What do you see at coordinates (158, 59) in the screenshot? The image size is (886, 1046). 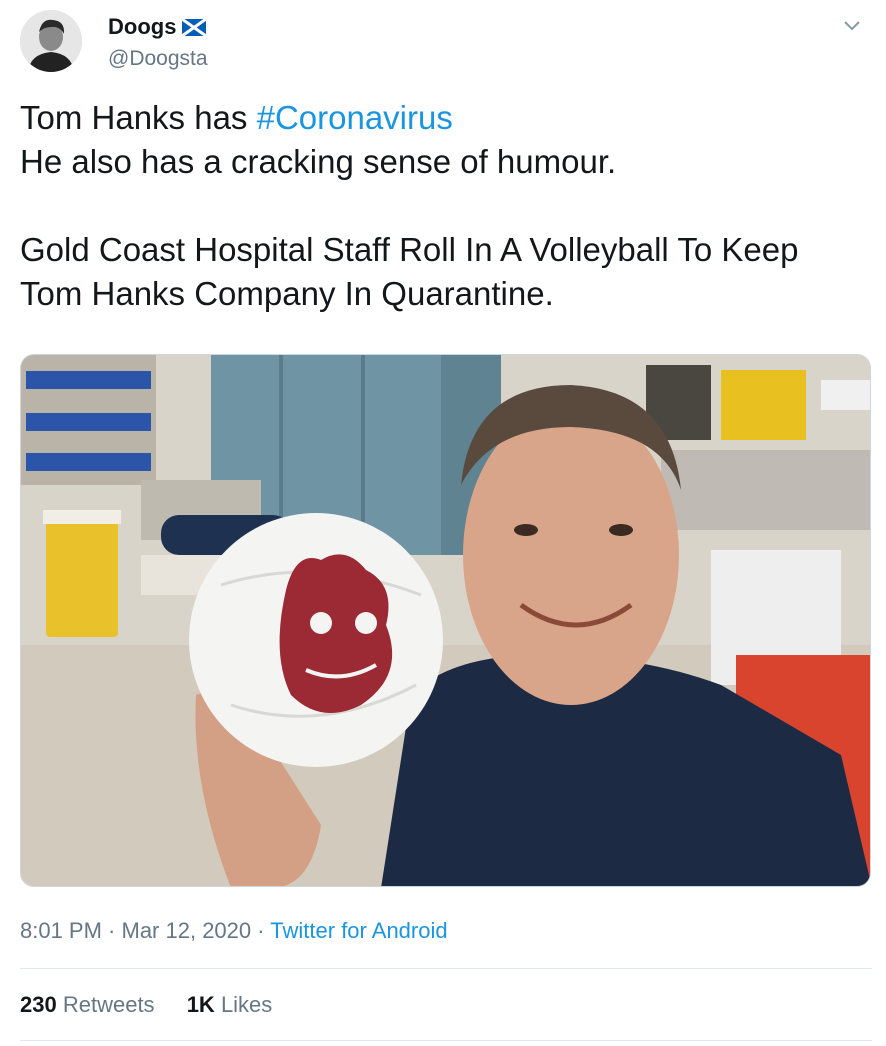 I see `user-handle: @Doogsta` at bounding box center [158, 59].